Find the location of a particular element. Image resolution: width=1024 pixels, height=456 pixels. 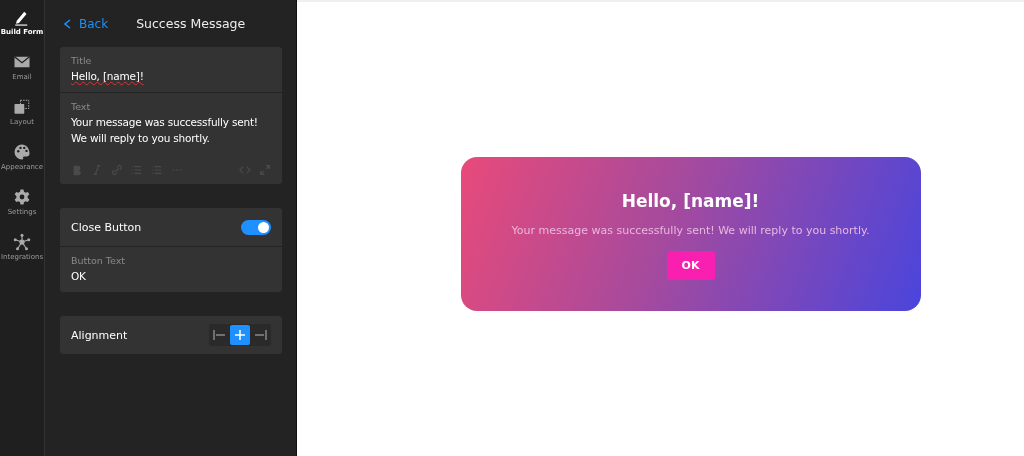

italic-icon is located at coordinates (97, 170).